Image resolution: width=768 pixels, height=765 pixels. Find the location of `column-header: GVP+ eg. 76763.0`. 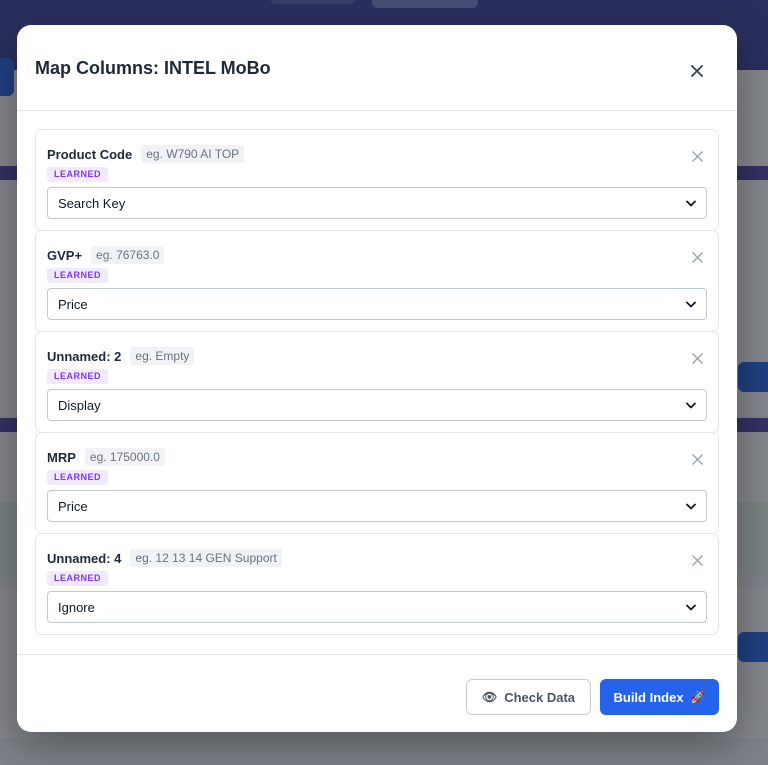

column-header: GVP+ eg. 76763.0 is located at coordinates (106, 255).